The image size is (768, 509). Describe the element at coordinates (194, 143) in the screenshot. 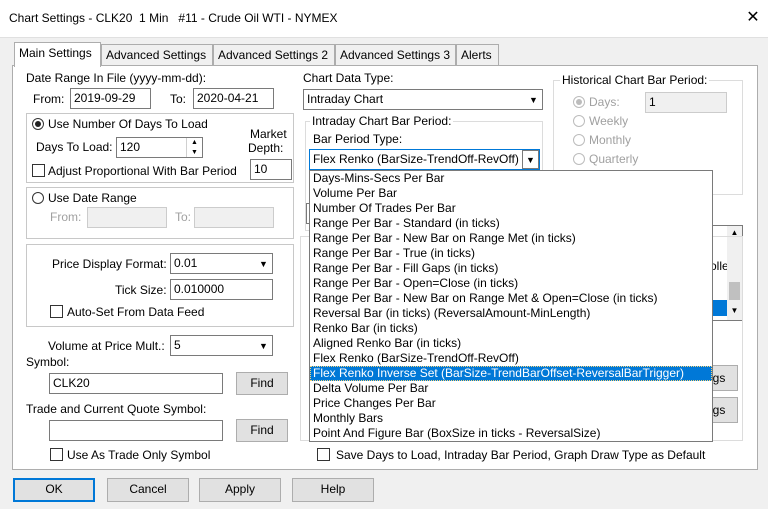

I see `spin-up-icon: ▲` at that location.